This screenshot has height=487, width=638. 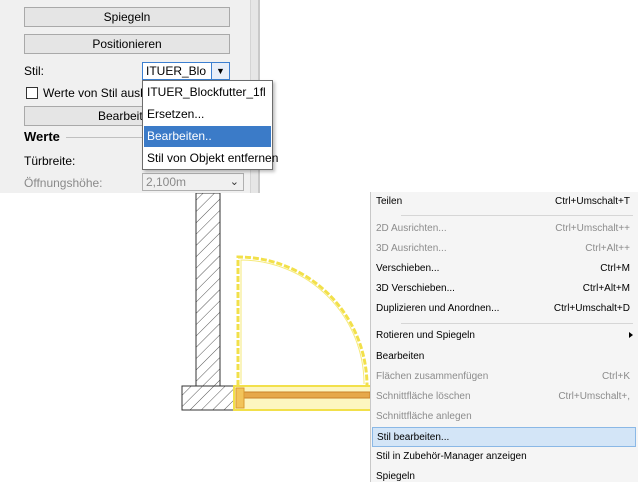 I want to click on style-select: ITUER_Blo ▼, so click(x=186, y=71).